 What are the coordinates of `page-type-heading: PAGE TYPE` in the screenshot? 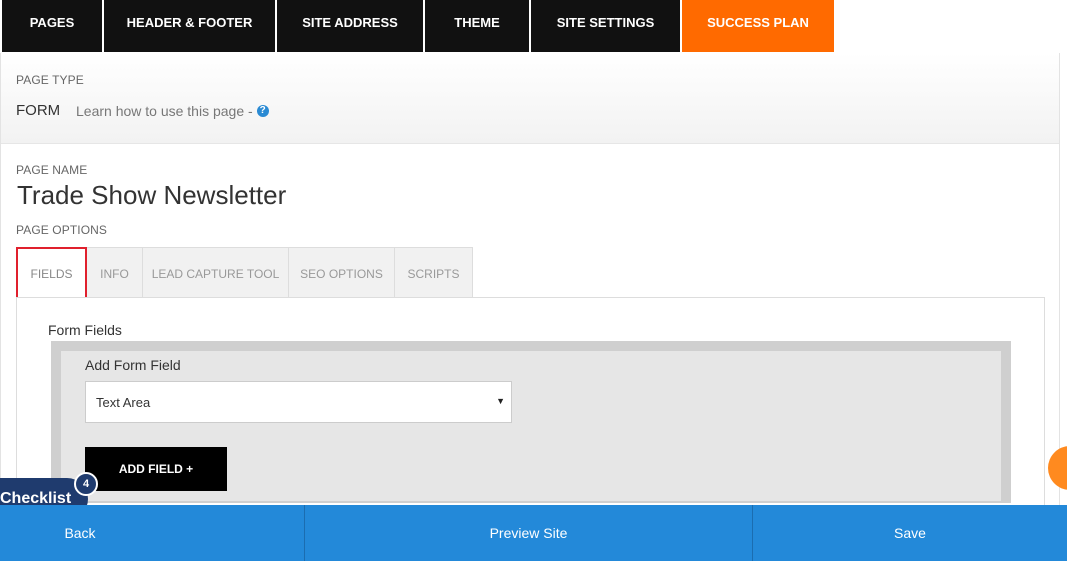 It's located at (50, 80).